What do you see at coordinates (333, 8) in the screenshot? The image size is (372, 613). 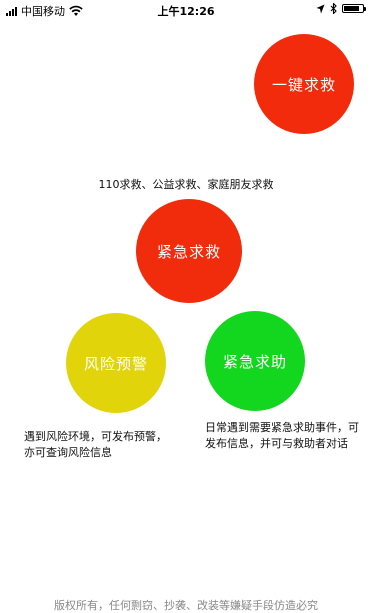 I see `bluetooth-icon` at bounding box center [333, 8].